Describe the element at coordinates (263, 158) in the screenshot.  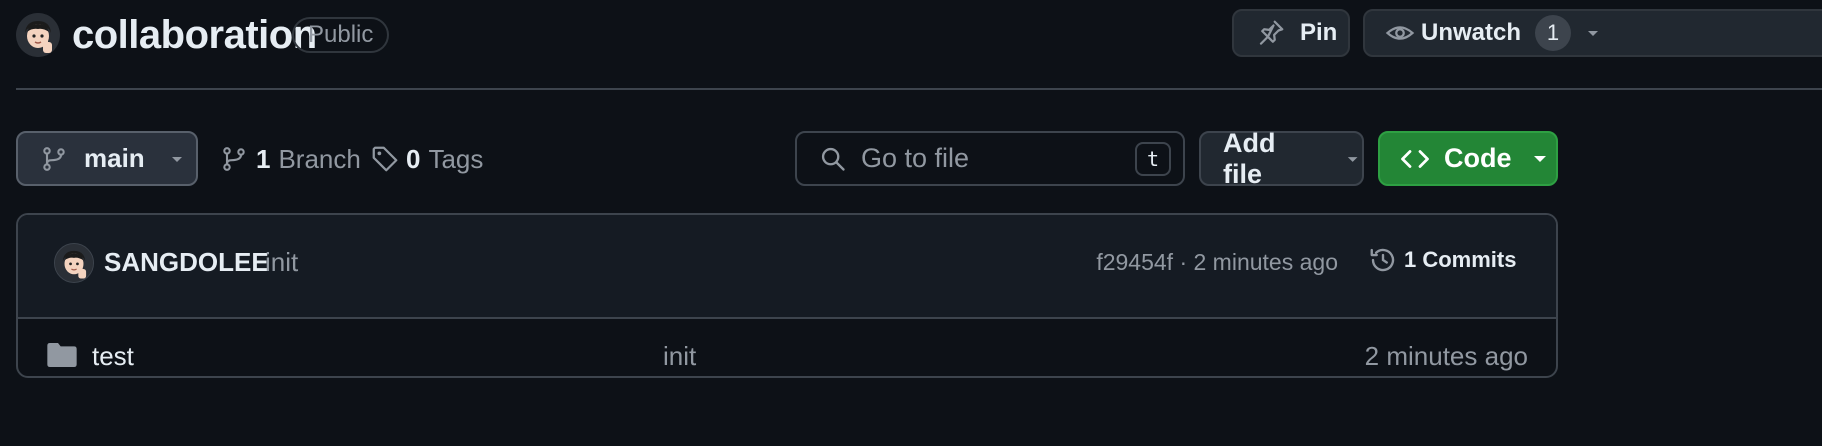
I see `branches-count: 1` at that location.